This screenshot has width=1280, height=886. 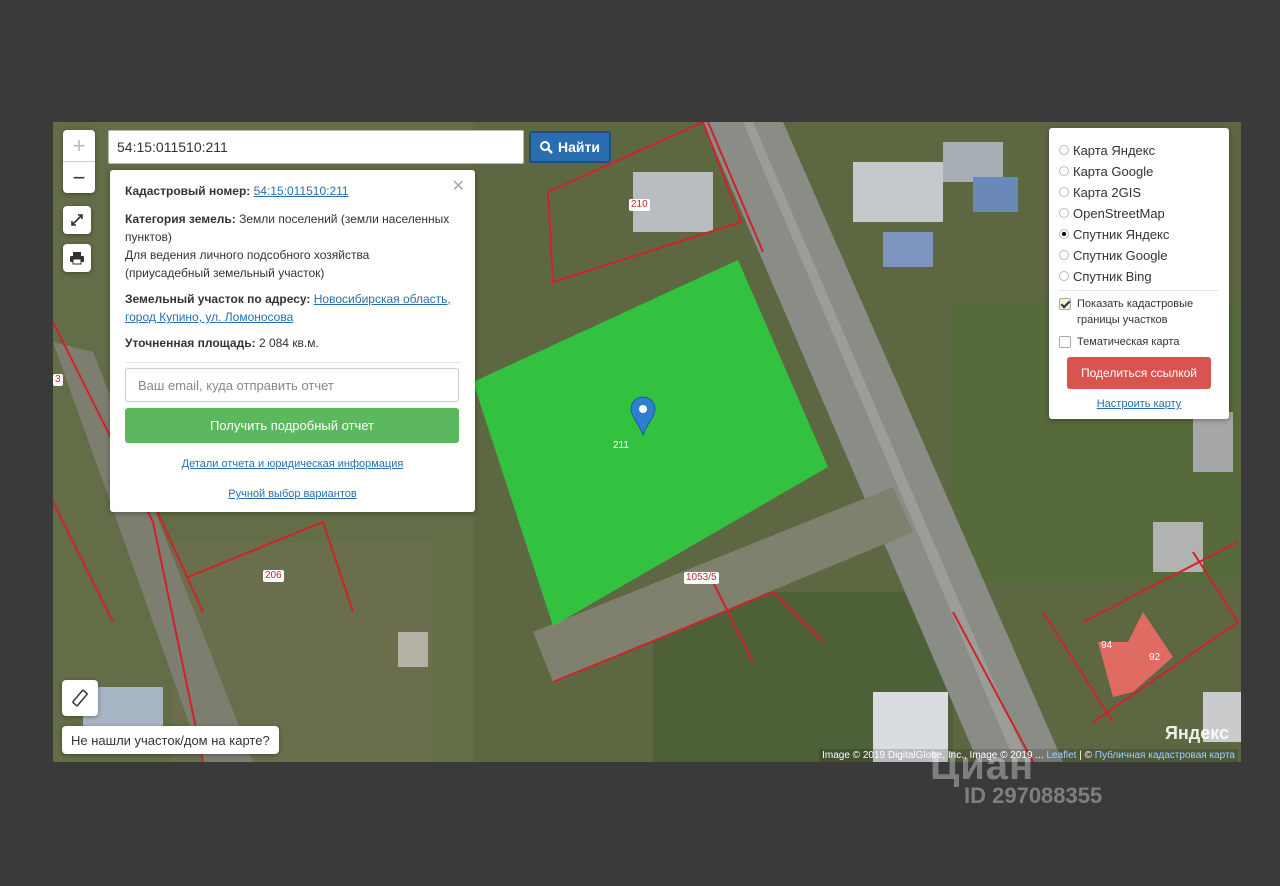 What do you see at coordinates (301, 191) in the screenshot?
I see `cadastral-number-link: 54:15:011510:211` at bounding box center [301, 191].